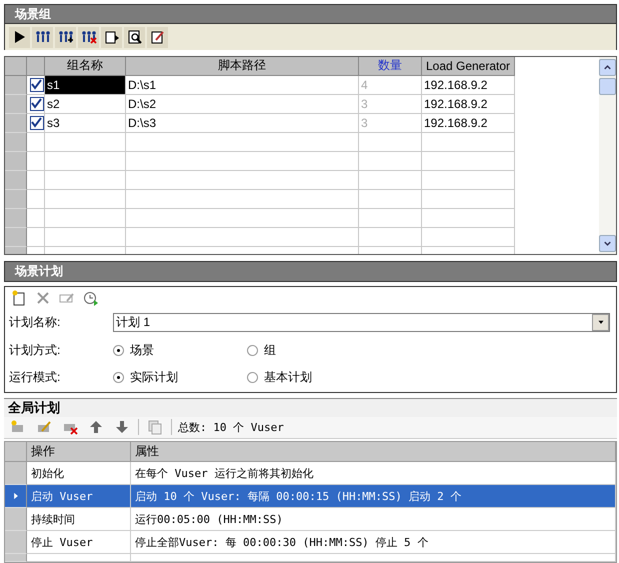 The image size is (619, 563). I want to click on table-cell: 停止全部Vuser: 每 00:00:30 (HH:MM:SS) 停止 5 个, so click(373, 542).